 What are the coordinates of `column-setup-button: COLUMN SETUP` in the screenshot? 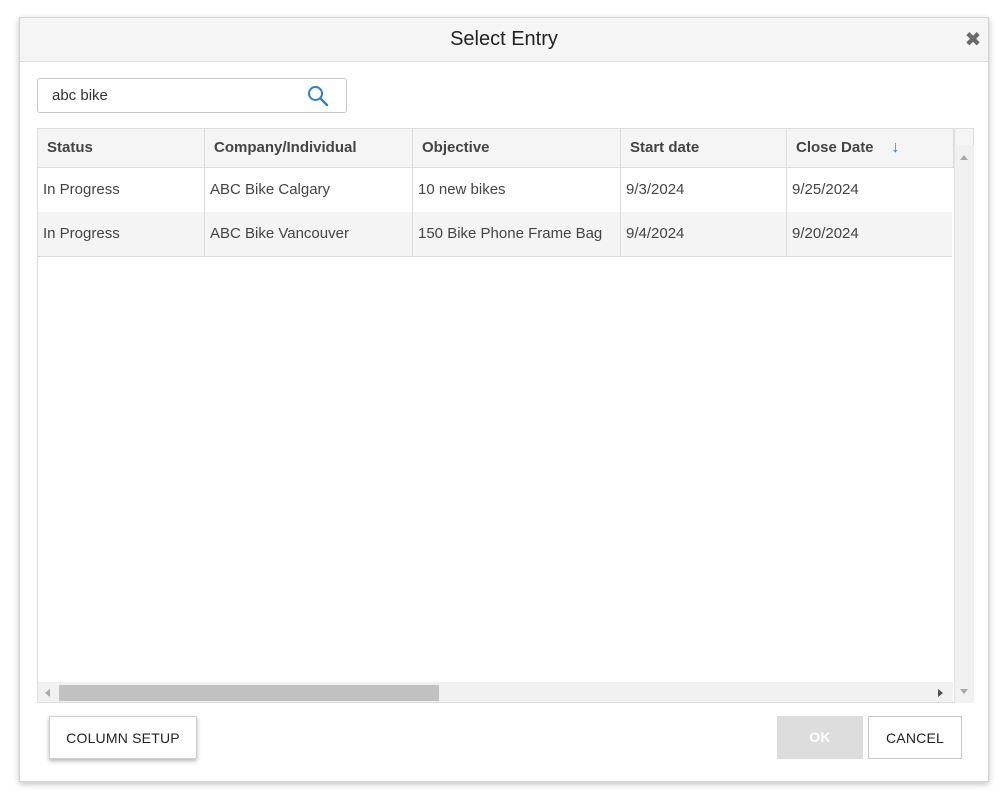 It's located at (123, 737).